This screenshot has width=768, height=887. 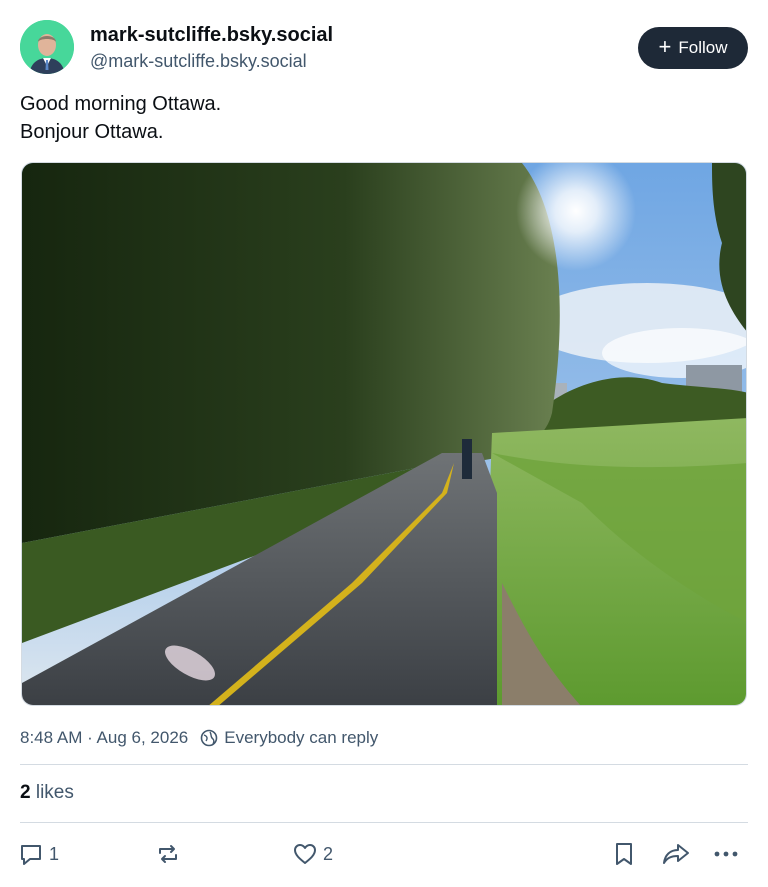 I want to click on follow-label: Follow, so click(x=703, y=47).